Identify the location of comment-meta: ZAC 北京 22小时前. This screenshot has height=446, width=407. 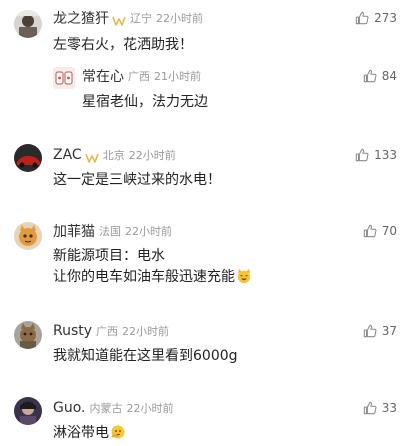
(114, 155).